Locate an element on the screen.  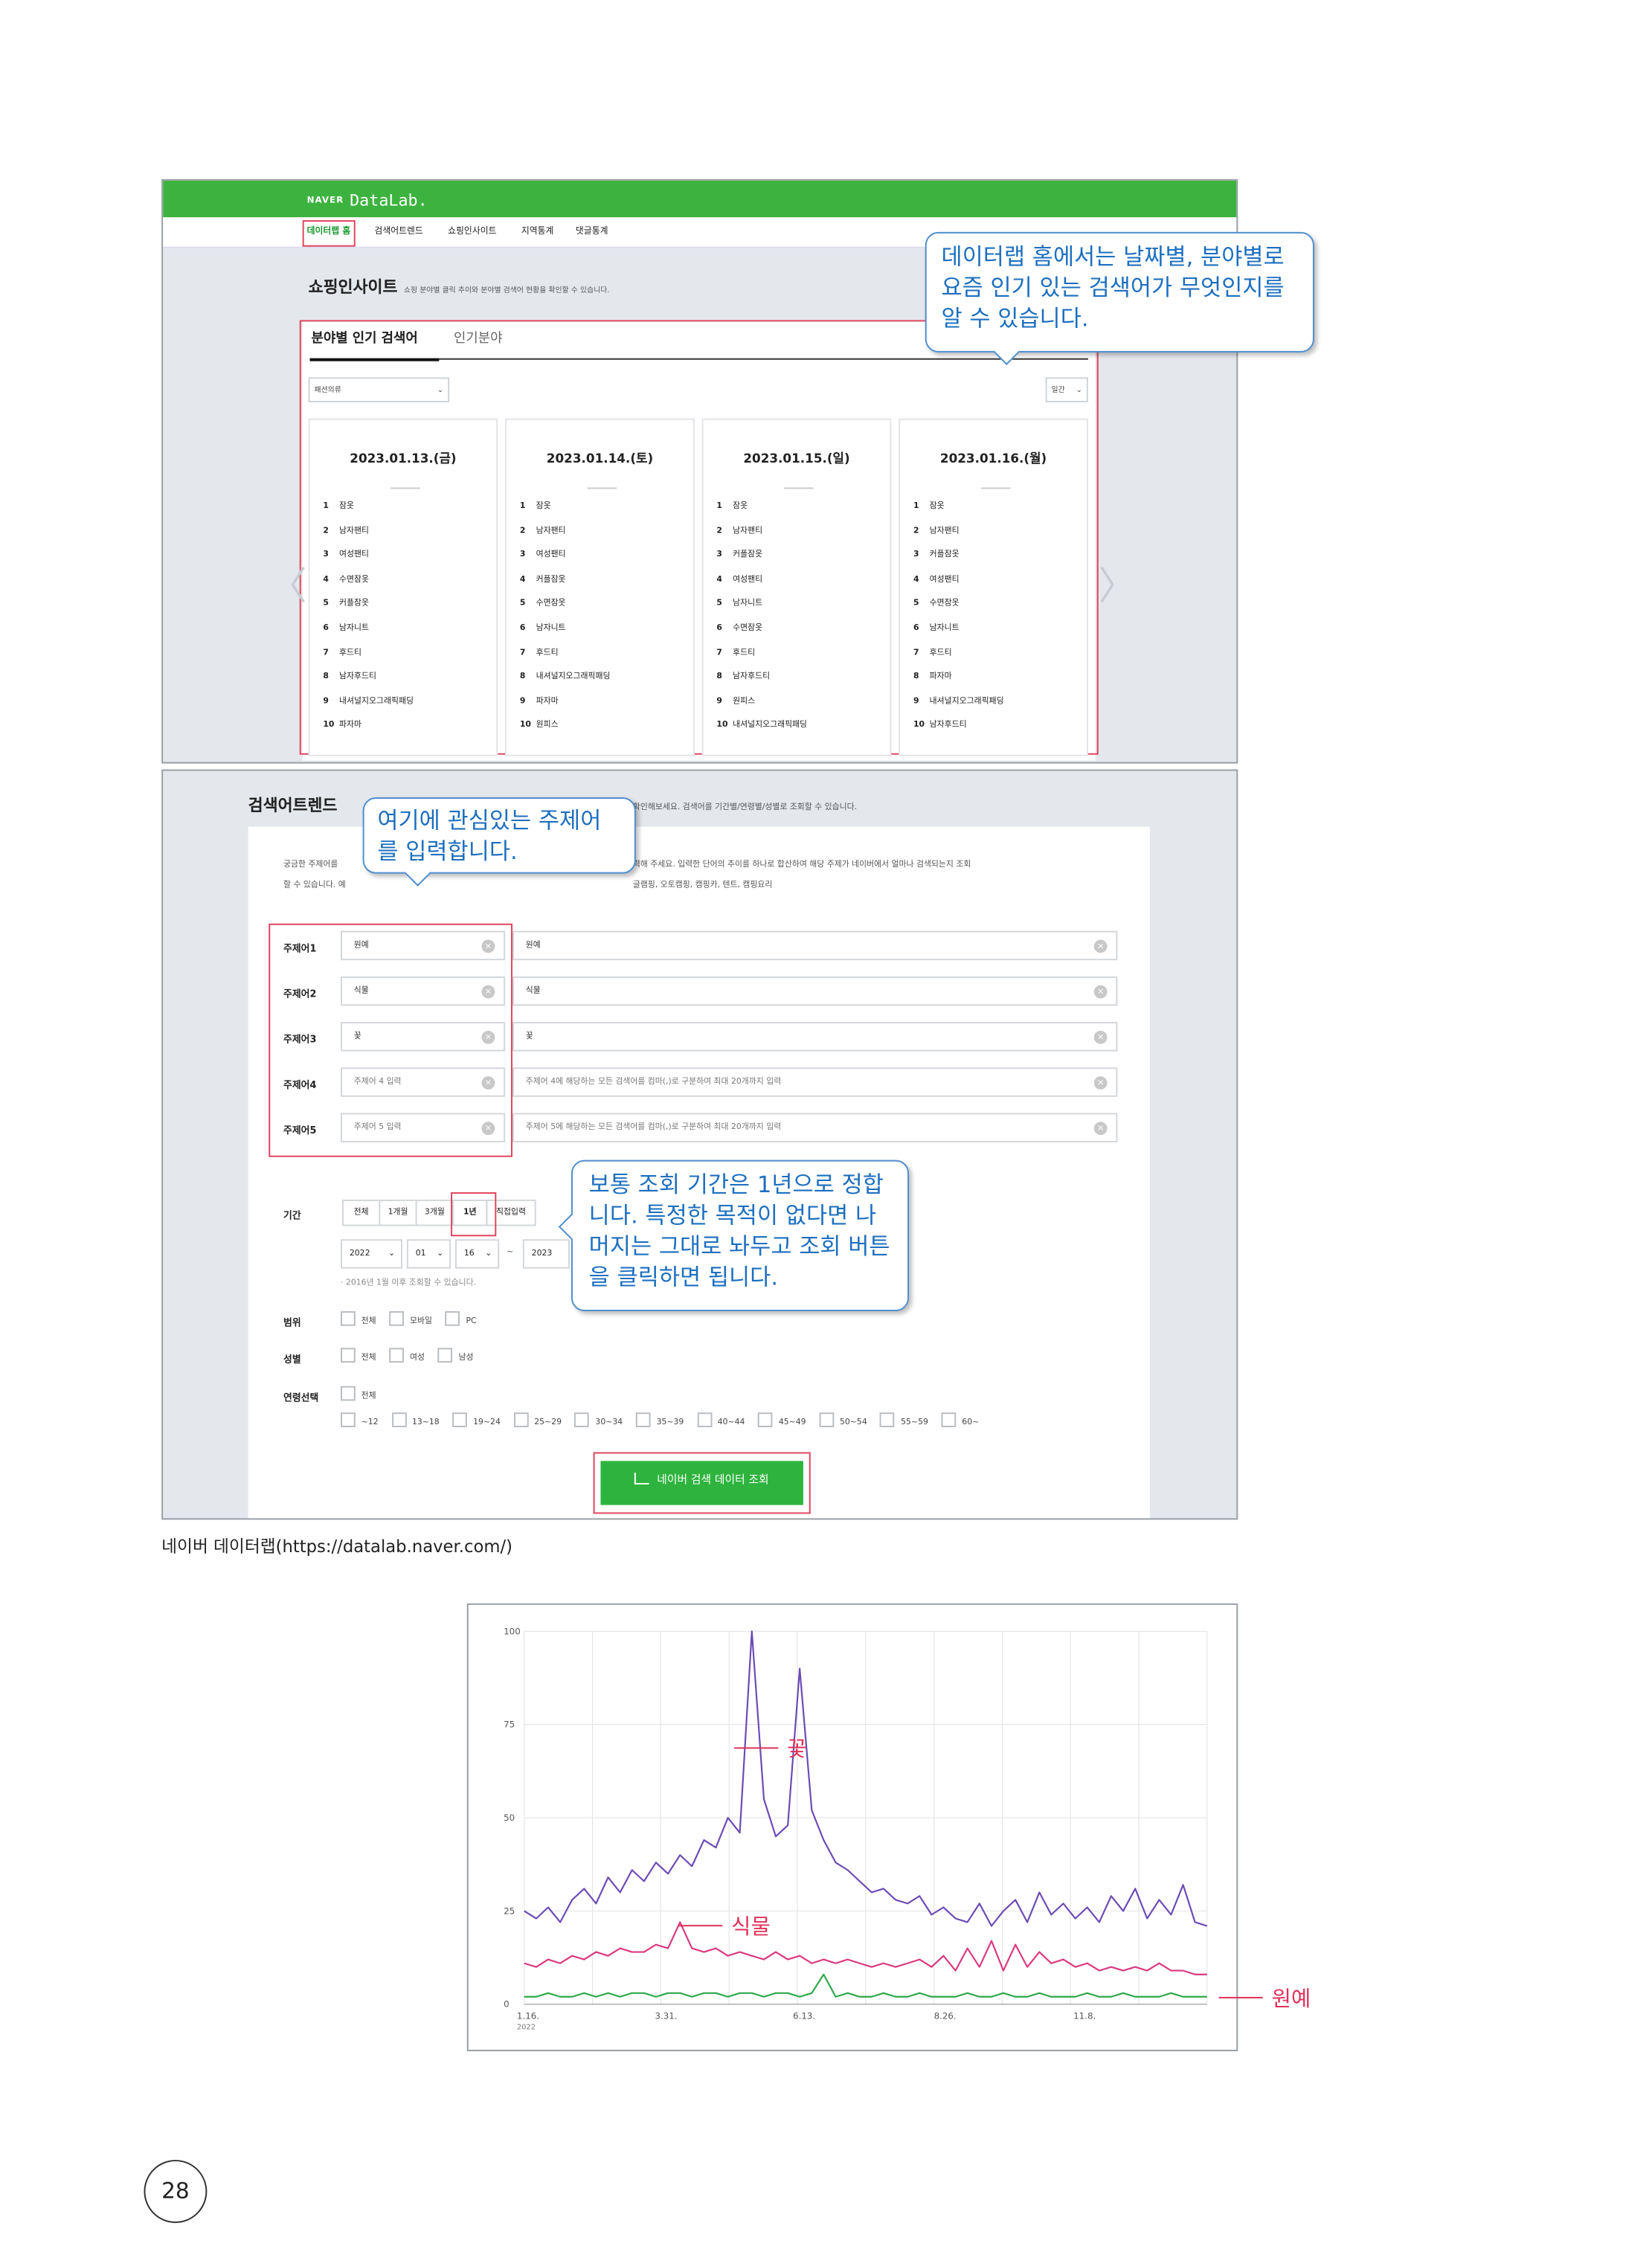
checkbox-option: 60~ is located at coordinates (961, 1419).